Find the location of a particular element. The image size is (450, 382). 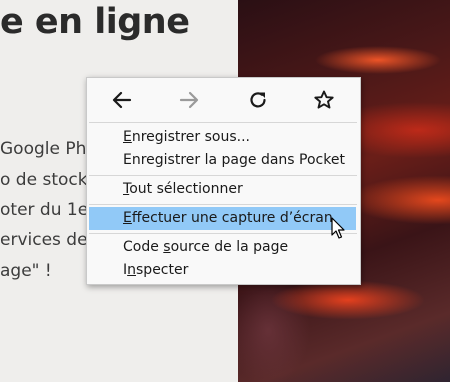

bookmark-button is located at coordinates (324, 100).